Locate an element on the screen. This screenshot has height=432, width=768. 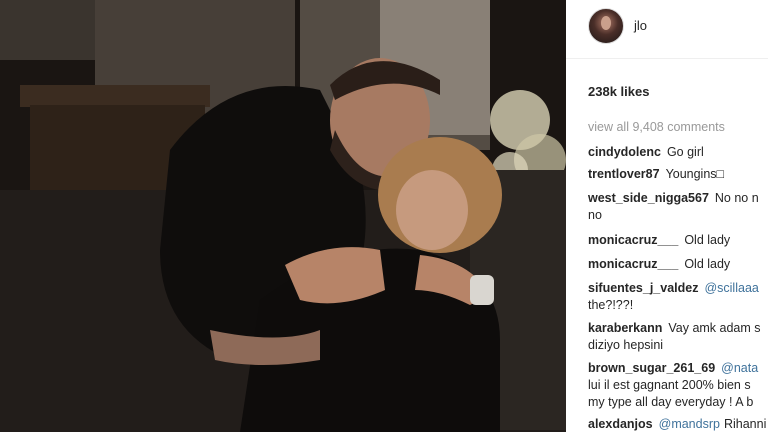
comment-text: Rihanni is located at coordinates (745, 424).